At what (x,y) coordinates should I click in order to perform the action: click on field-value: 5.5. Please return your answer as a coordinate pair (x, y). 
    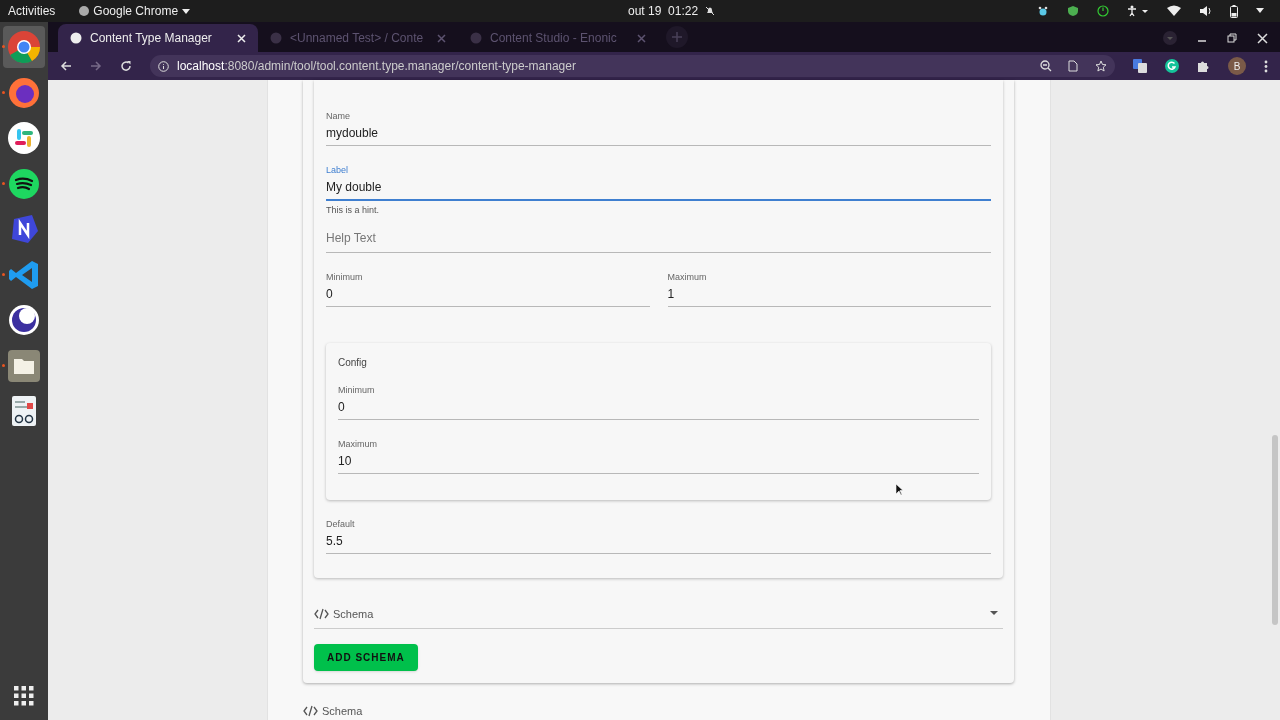
    Looking at the image, I should click on (335, 540).